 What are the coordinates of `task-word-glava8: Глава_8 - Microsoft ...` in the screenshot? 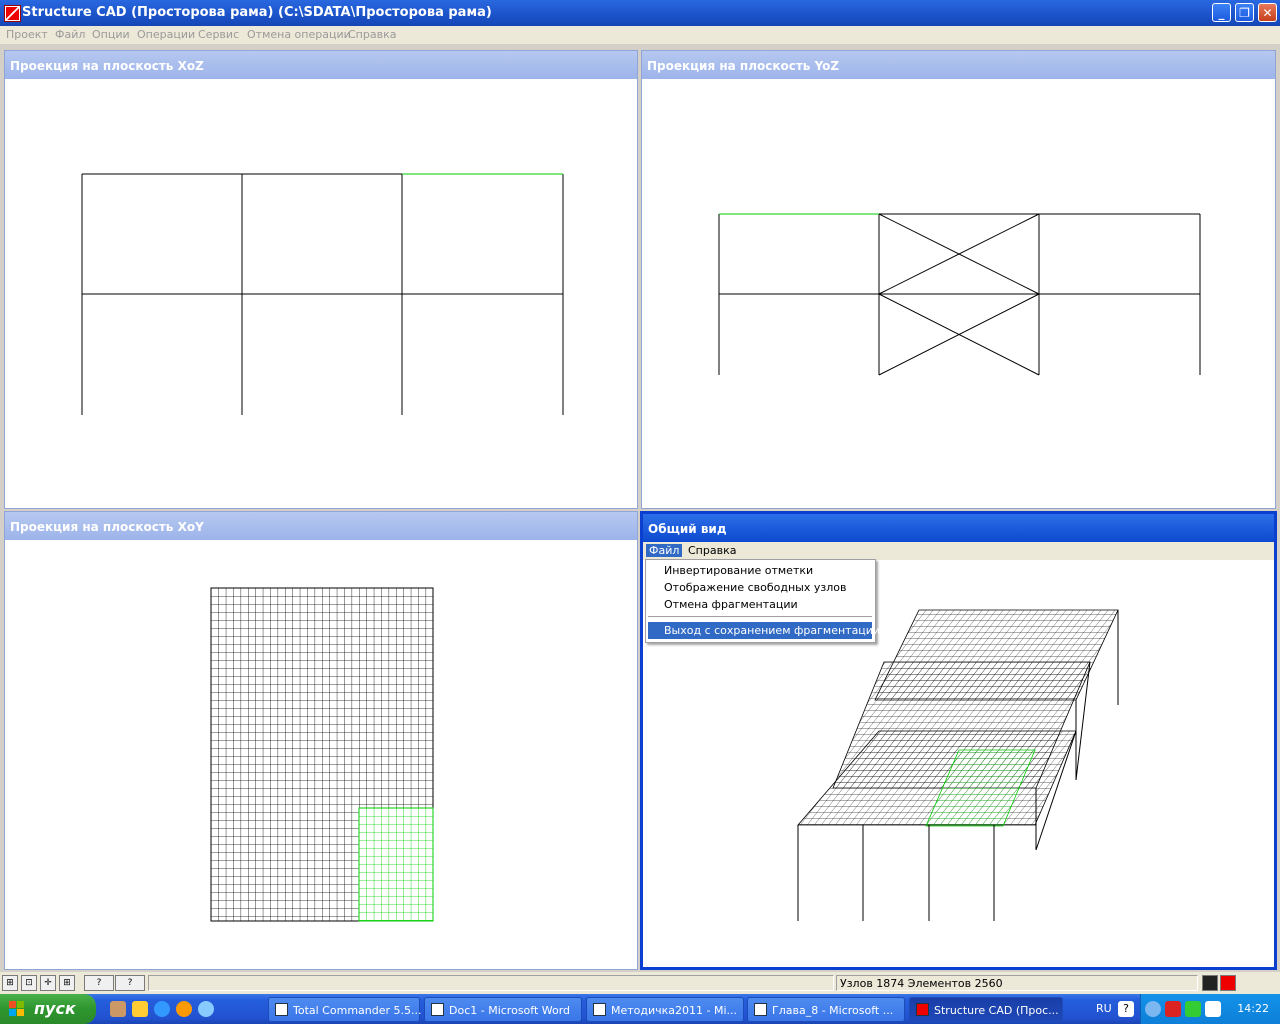 It's located at (826, 1009).